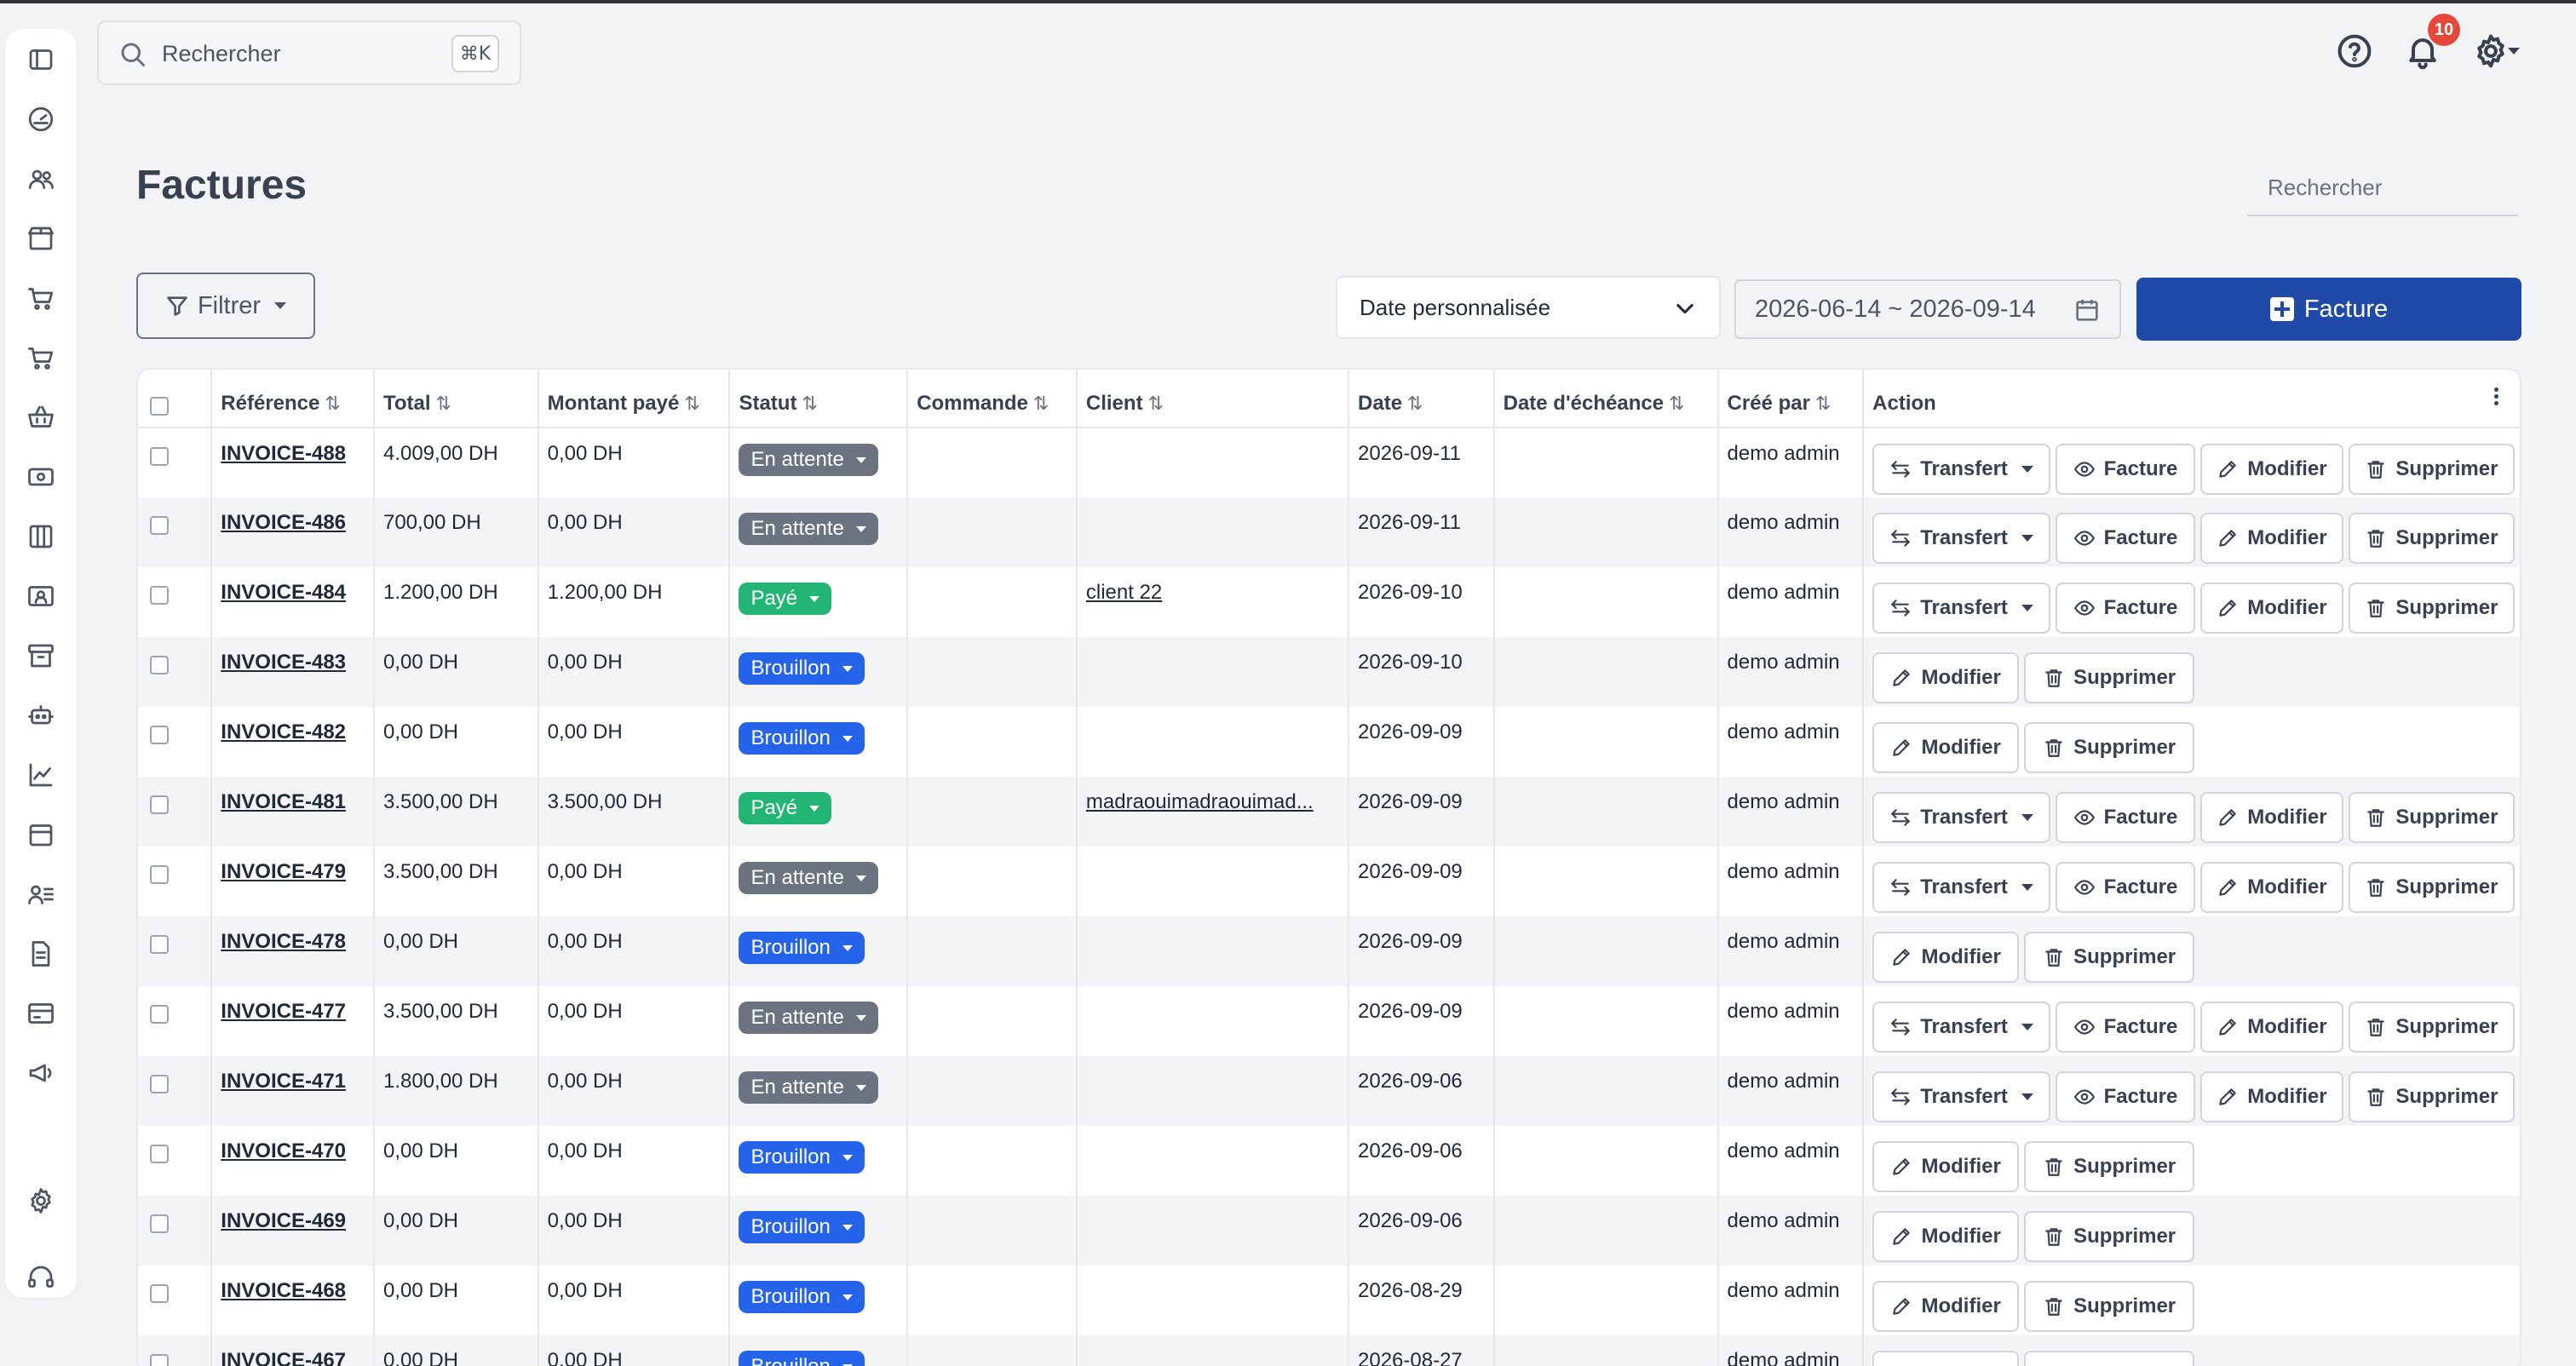  I want to click on document-icon, so click(41, 954).